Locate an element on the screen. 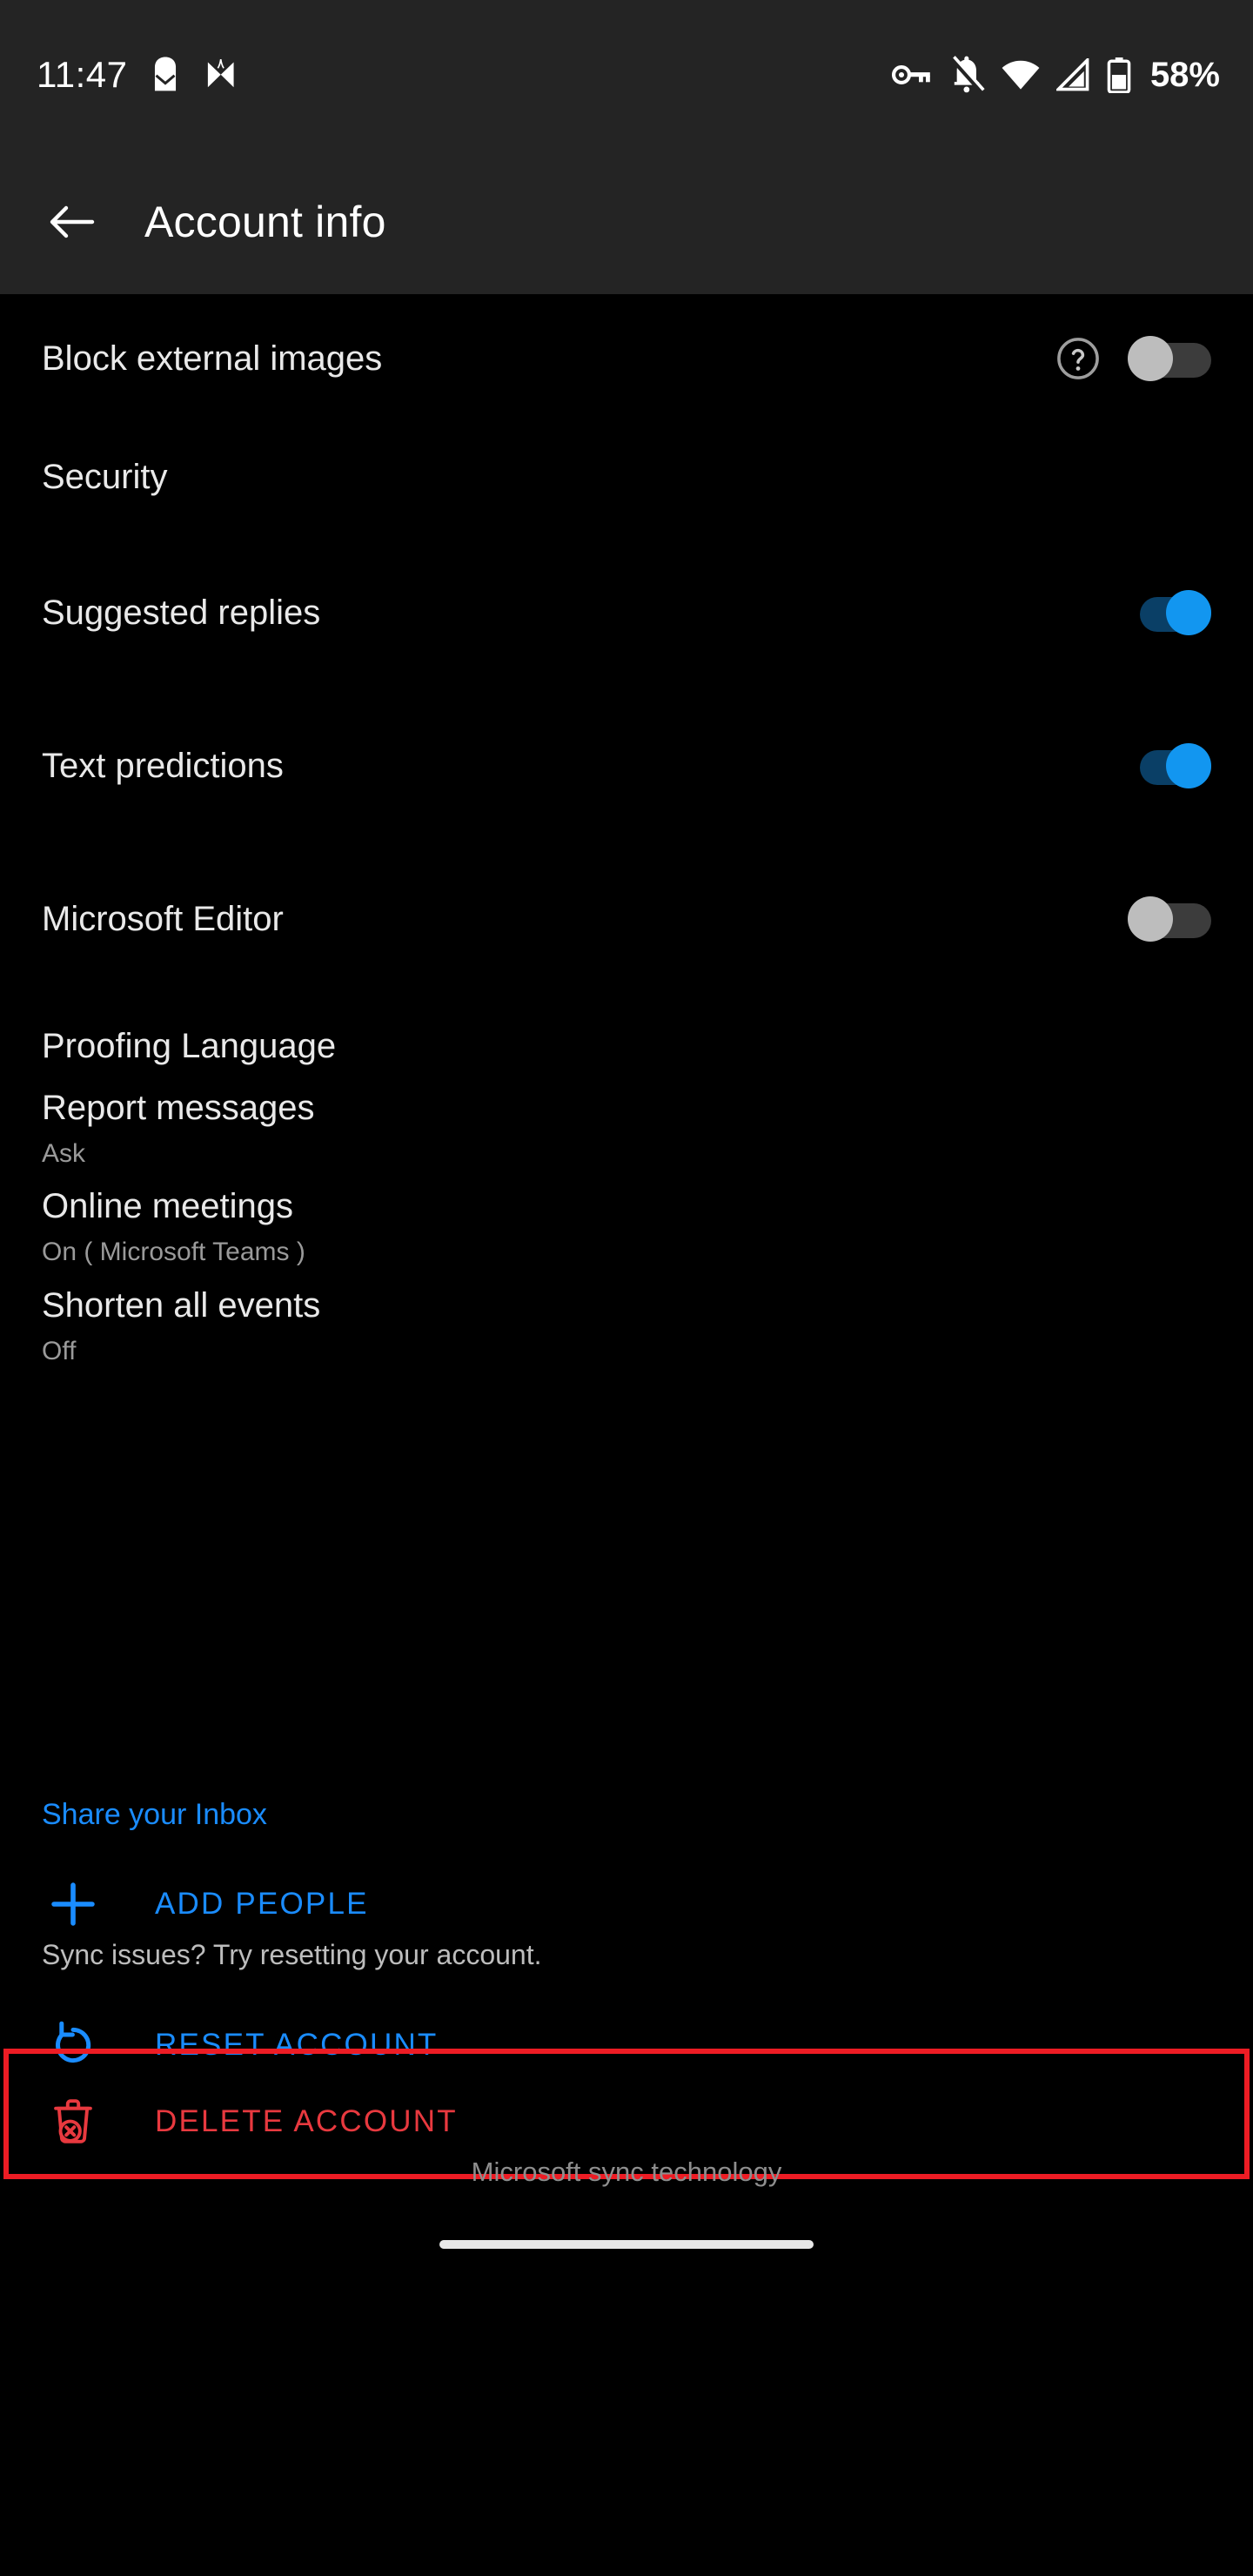 The width and height of the screenshot is (1253, 2576). setting-row-shorten-all-events: Shorten all events Off is located at coordinates (626, 1325).